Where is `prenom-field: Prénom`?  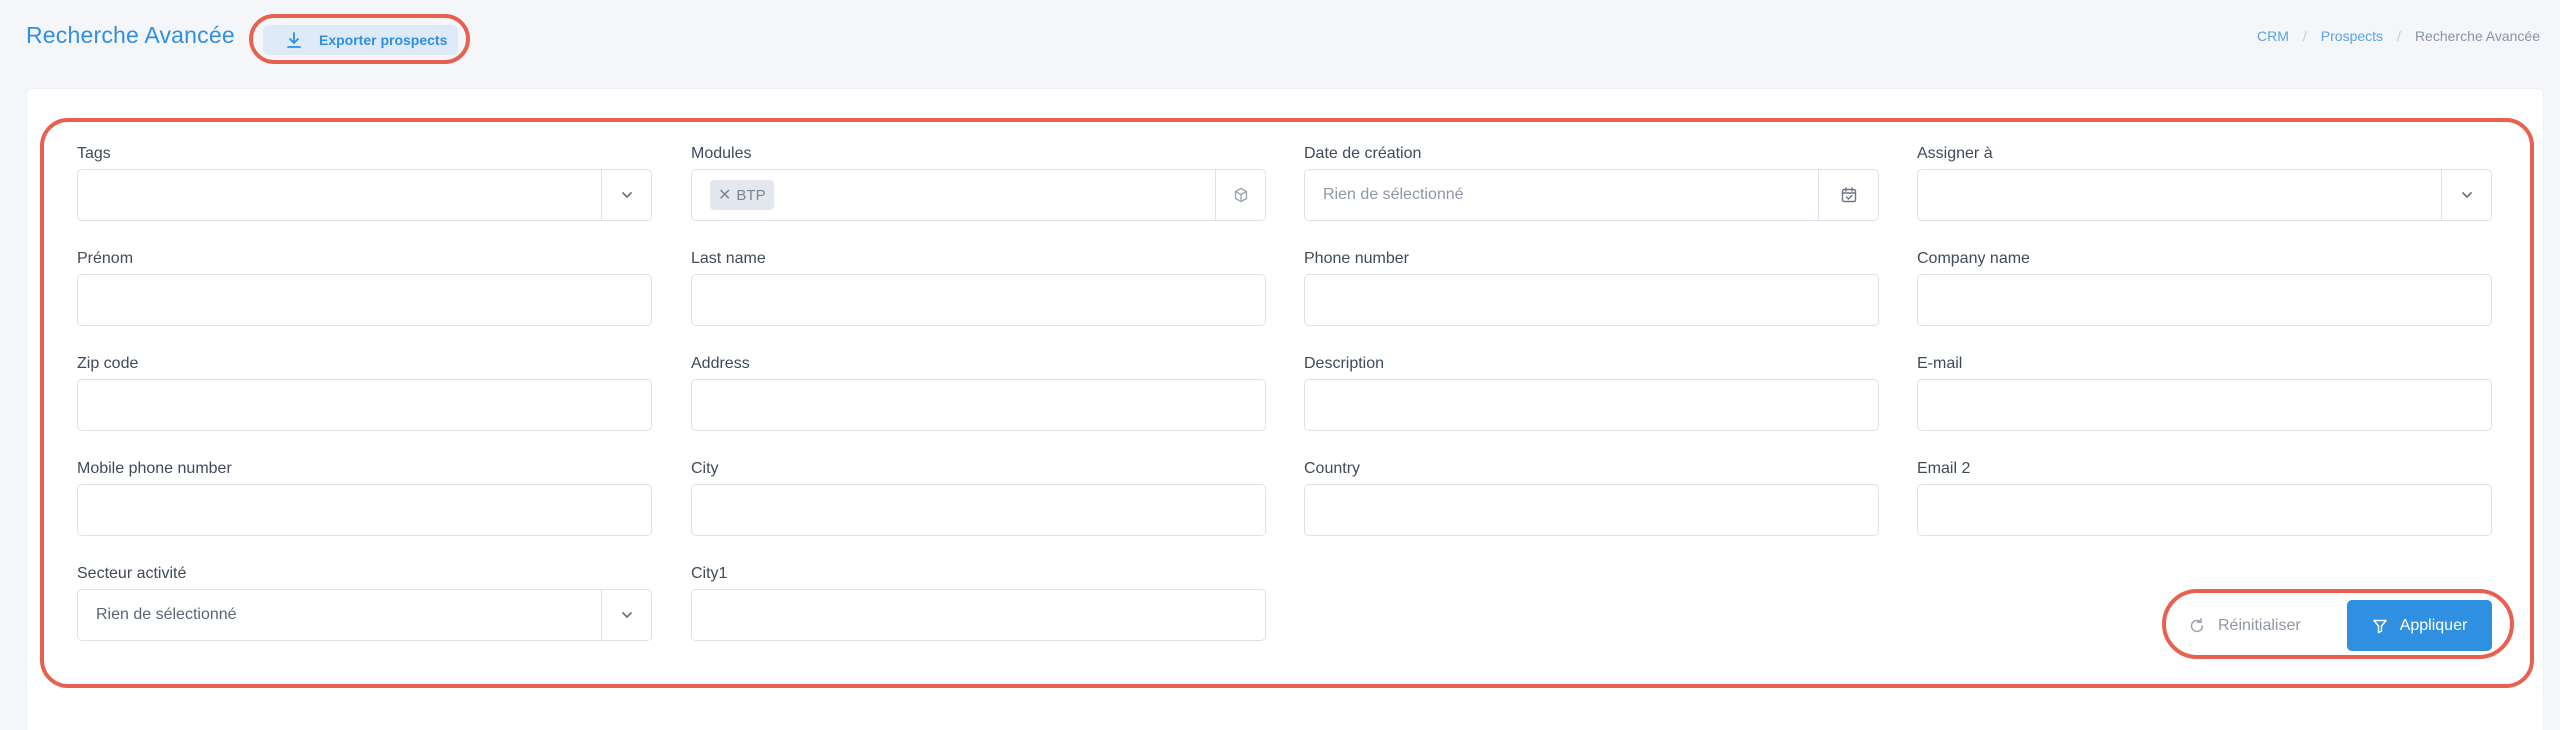
prenom-field: Prénom is located at coordinates (364, 287).